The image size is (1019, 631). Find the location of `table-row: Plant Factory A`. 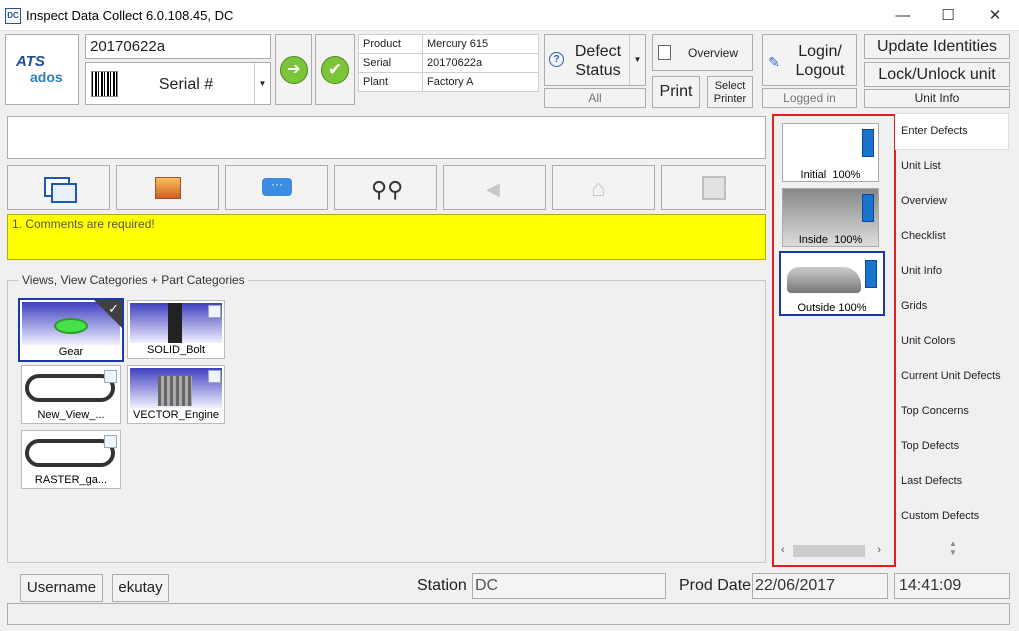

table-row: Plant Factory A is located at coordinates (448, 82).